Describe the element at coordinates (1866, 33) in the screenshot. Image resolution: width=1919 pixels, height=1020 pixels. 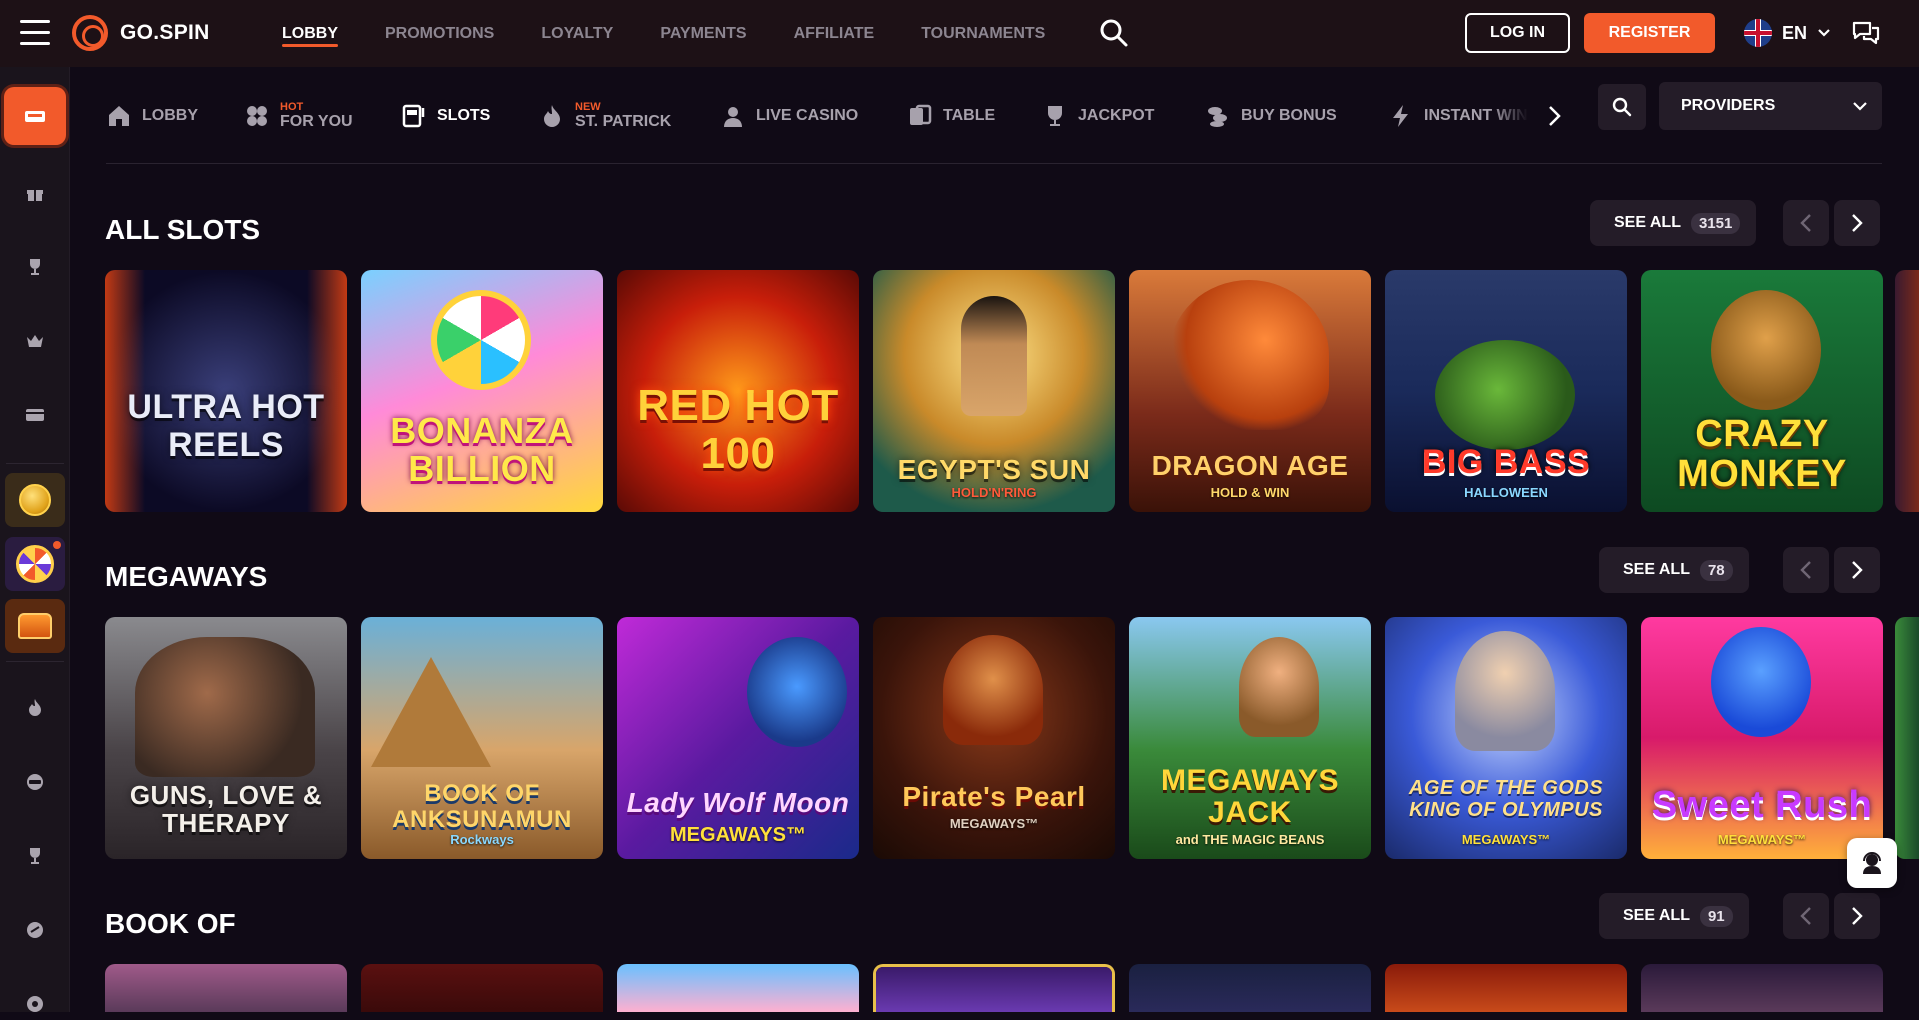
I see `chat-icon` at that location.